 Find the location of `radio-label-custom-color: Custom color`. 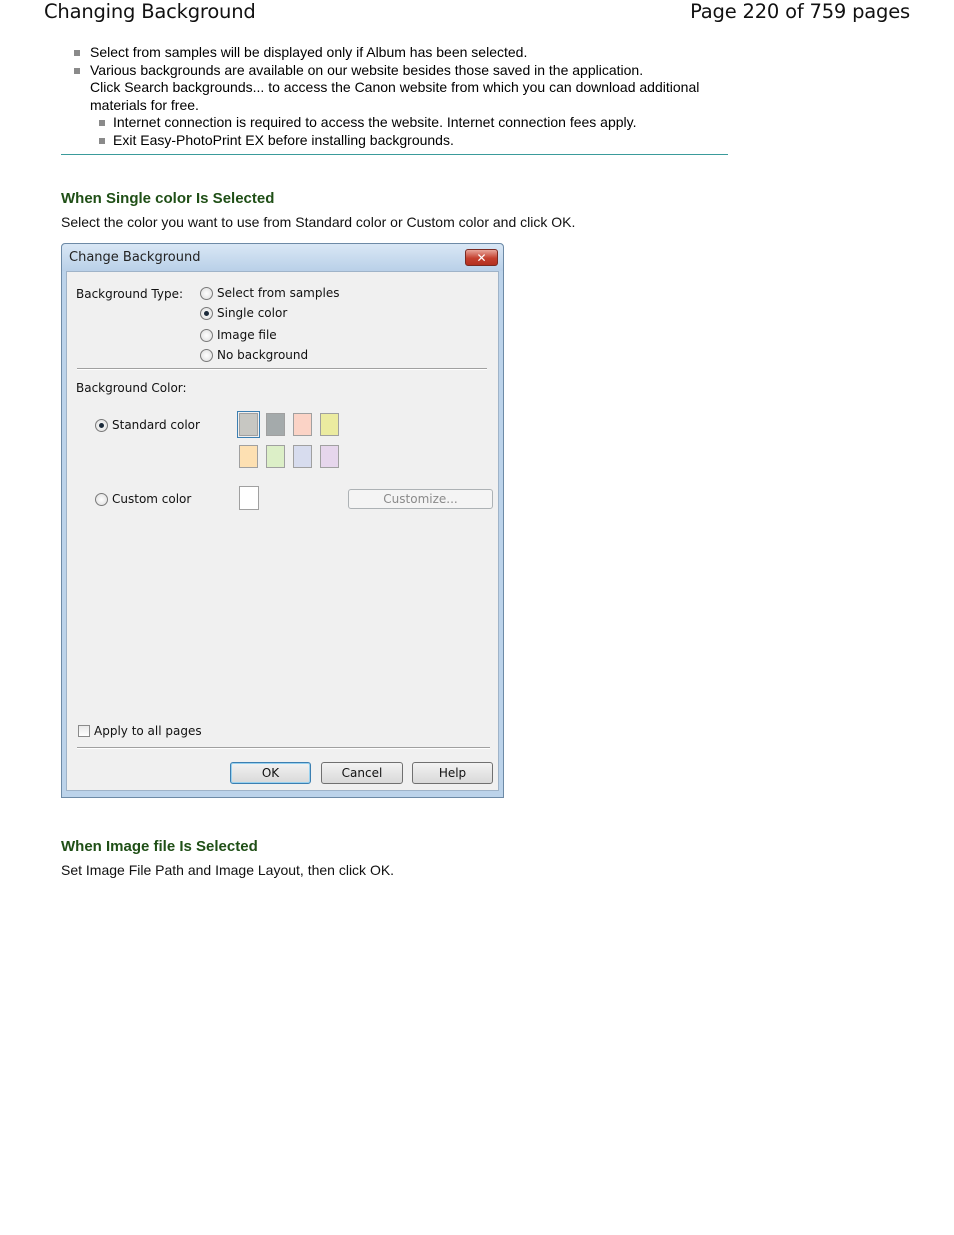

radio-label-custom-color: Custom color is located at coordinates (152, 499).